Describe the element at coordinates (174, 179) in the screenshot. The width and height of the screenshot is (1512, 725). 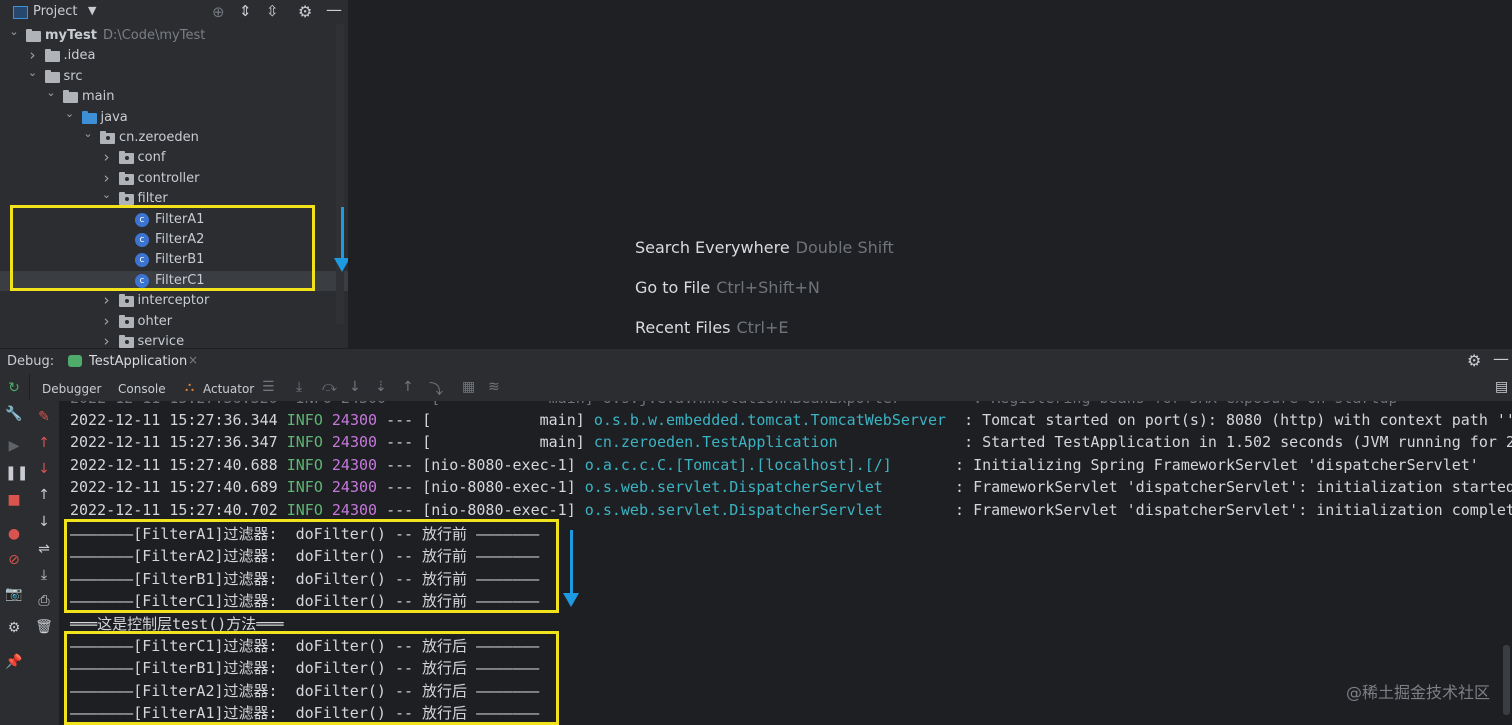
I see `tree-item-controller: › controller` at that location.